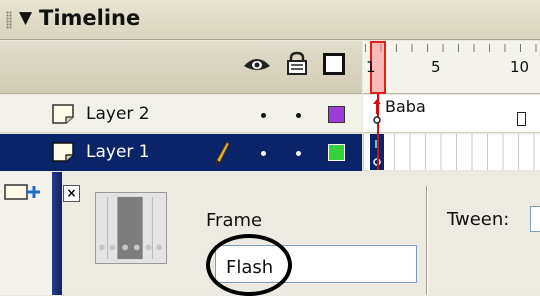 The width and height of the screenshot is (540, 296). Describe the element at coordinates (478, 219) in the screenshot. I see `tween-label: Tween:` at that location.